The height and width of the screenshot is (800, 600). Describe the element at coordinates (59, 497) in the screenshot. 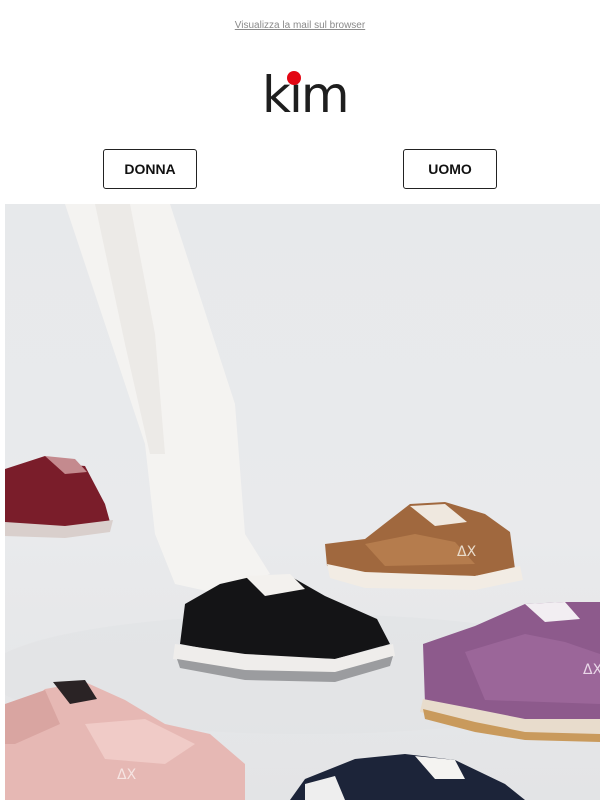

I see `sneaker-maroon` at that location.